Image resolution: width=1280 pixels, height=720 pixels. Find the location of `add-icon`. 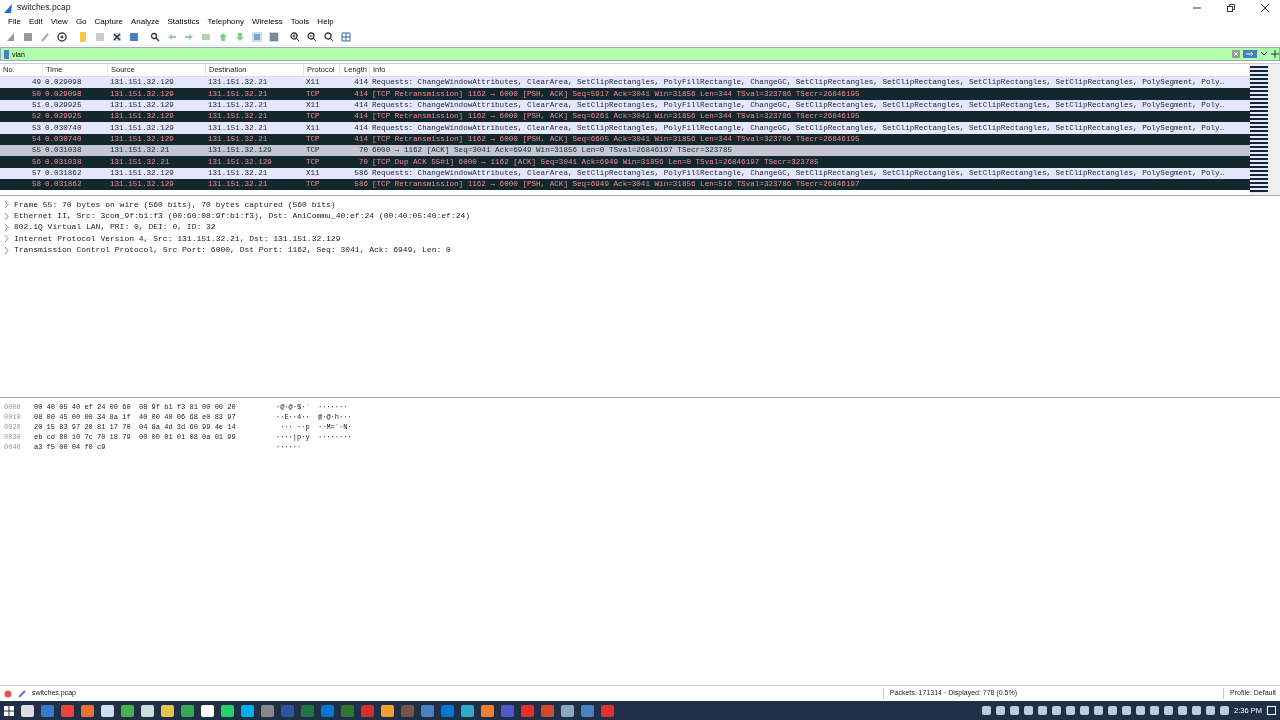

add-icon is located at coordinates (1275, 54).